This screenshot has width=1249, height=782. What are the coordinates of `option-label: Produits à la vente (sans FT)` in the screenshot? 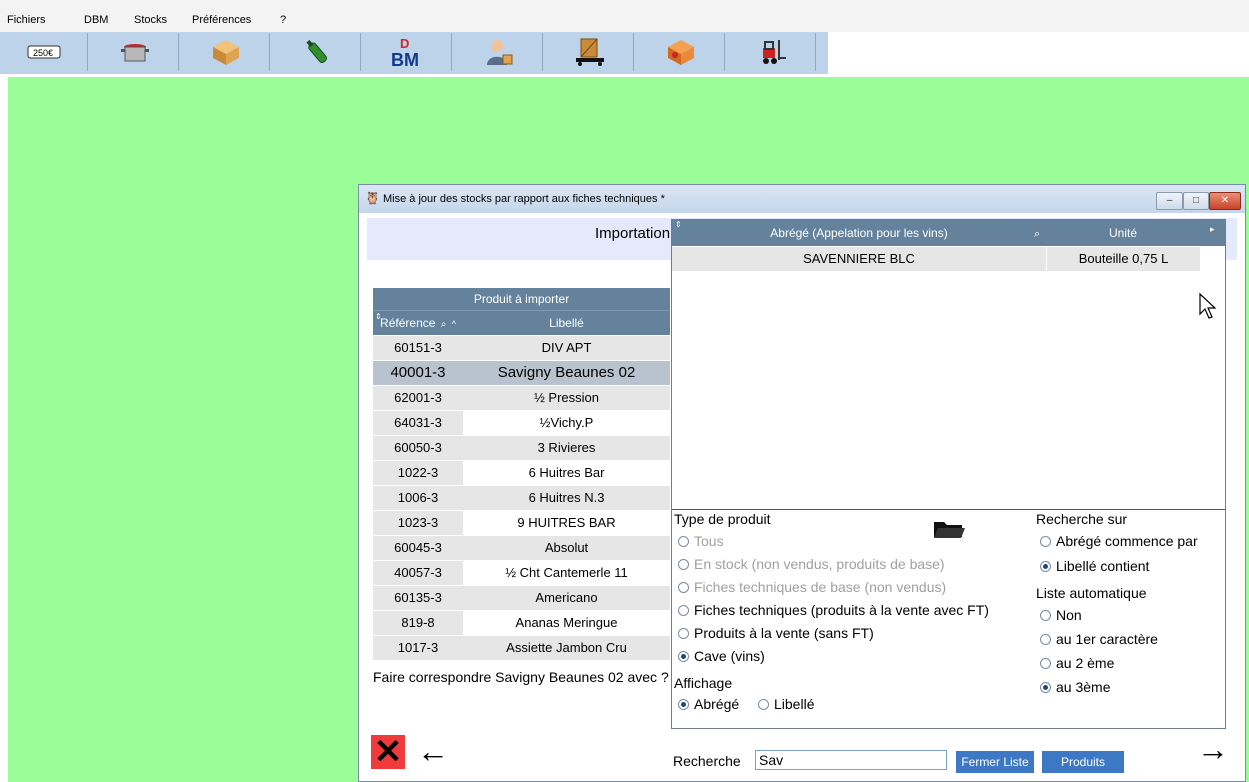 It's located at (784, 633).